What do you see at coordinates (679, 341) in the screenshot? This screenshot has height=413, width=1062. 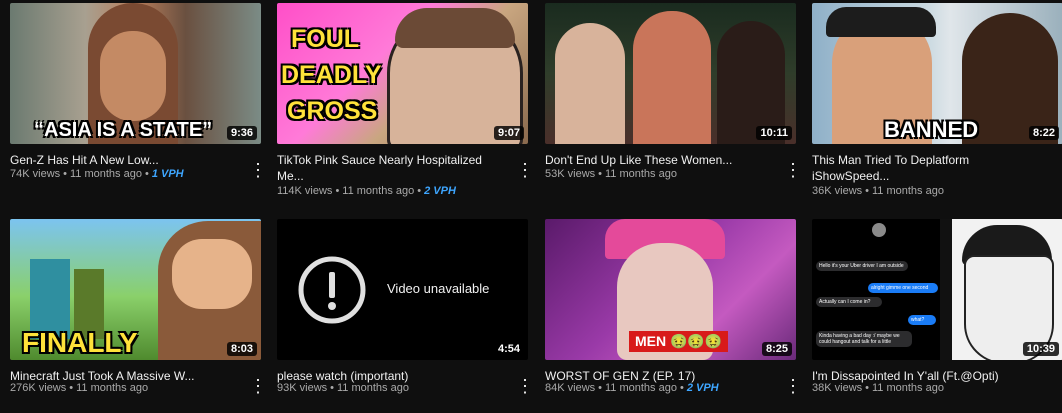 I see `thumbnail-caption: MEN 🤢🤢🤢` at bounding box center [679, 341].